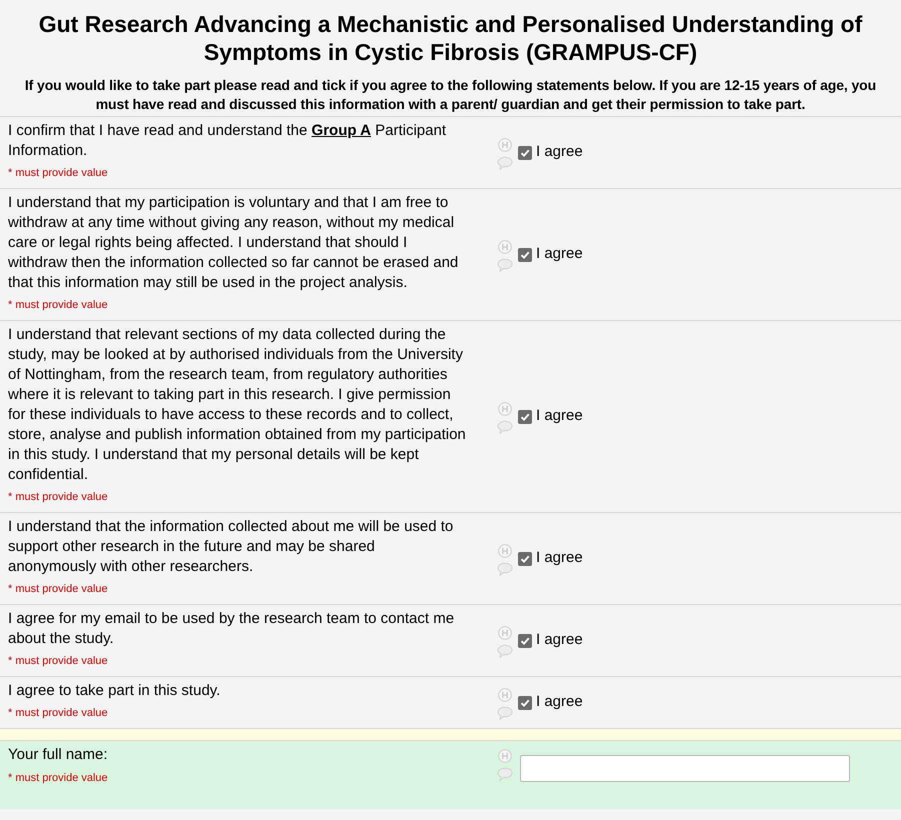 The image size is (901, 820). I want to click on name-input, so click(685, 768).